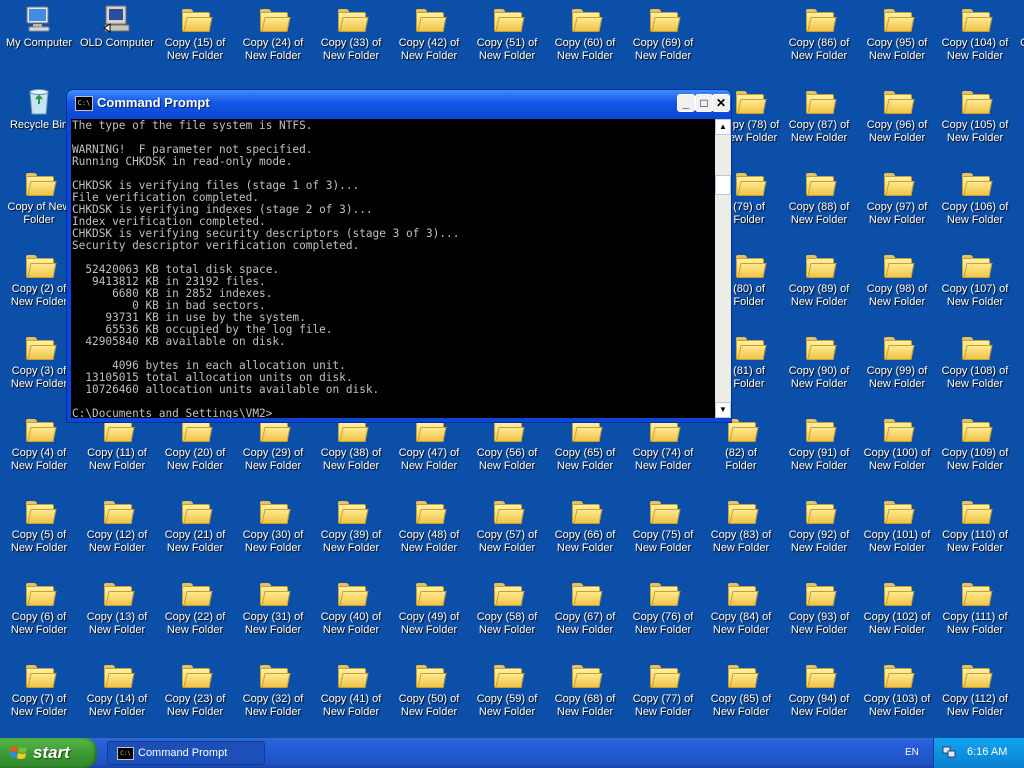 This screenshot has width=1024, height=768. Describe the element at coordinates (39, 615) in the screenshot. I see `desktop-icon-folder: Copy (6) of New Folder` at that location.